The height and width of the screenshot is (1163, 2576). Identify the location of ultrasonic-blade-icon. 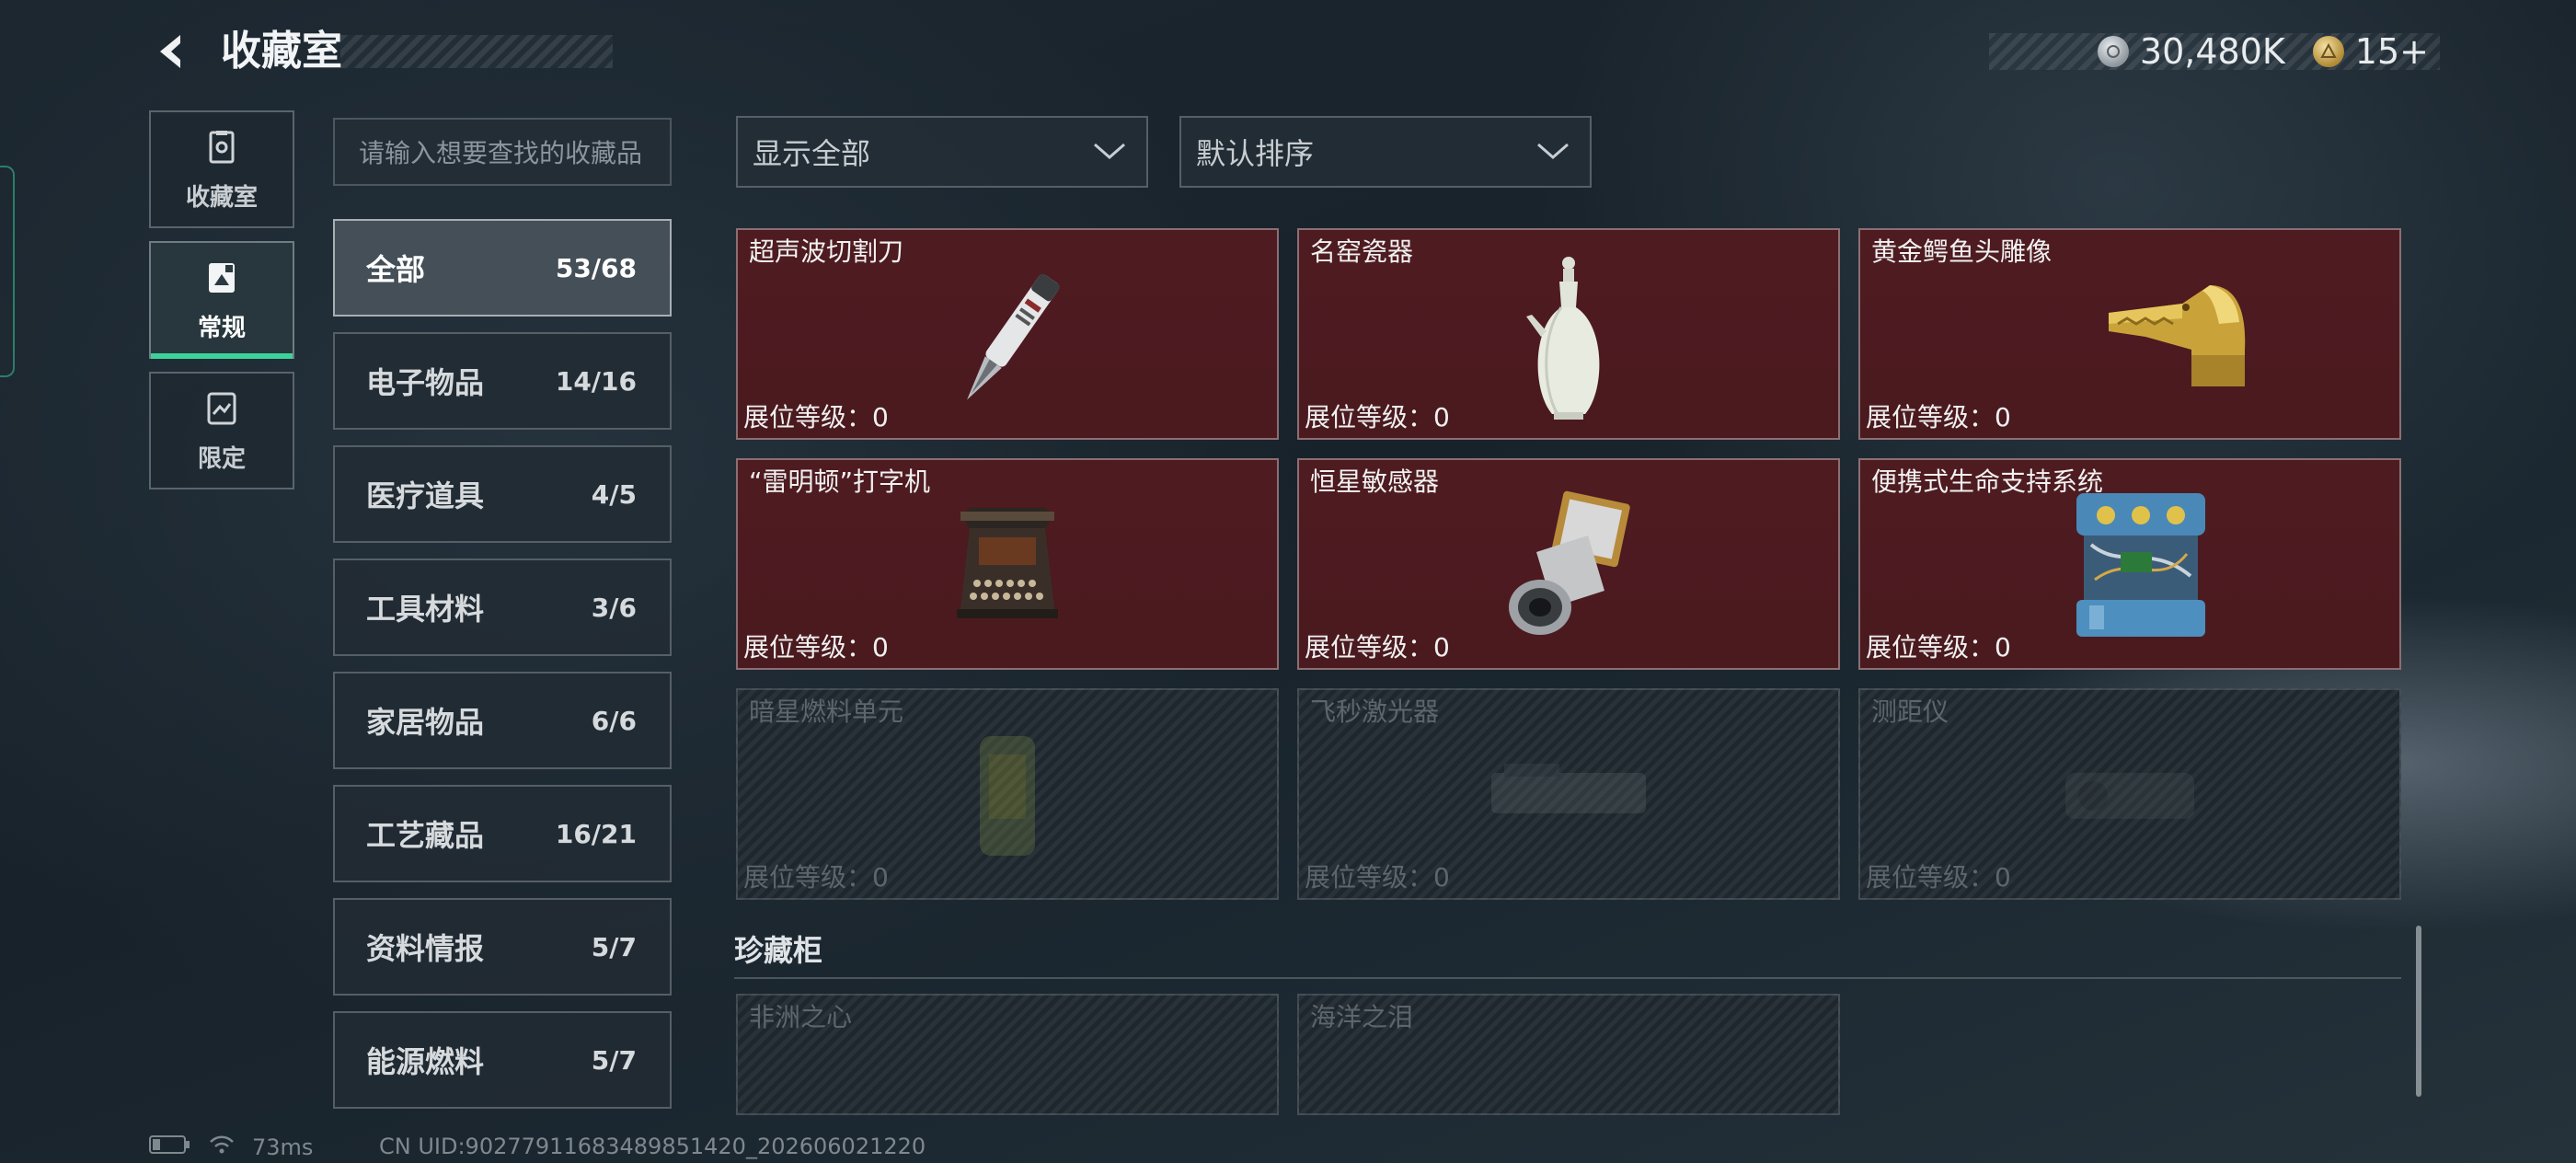
(1007, 343).